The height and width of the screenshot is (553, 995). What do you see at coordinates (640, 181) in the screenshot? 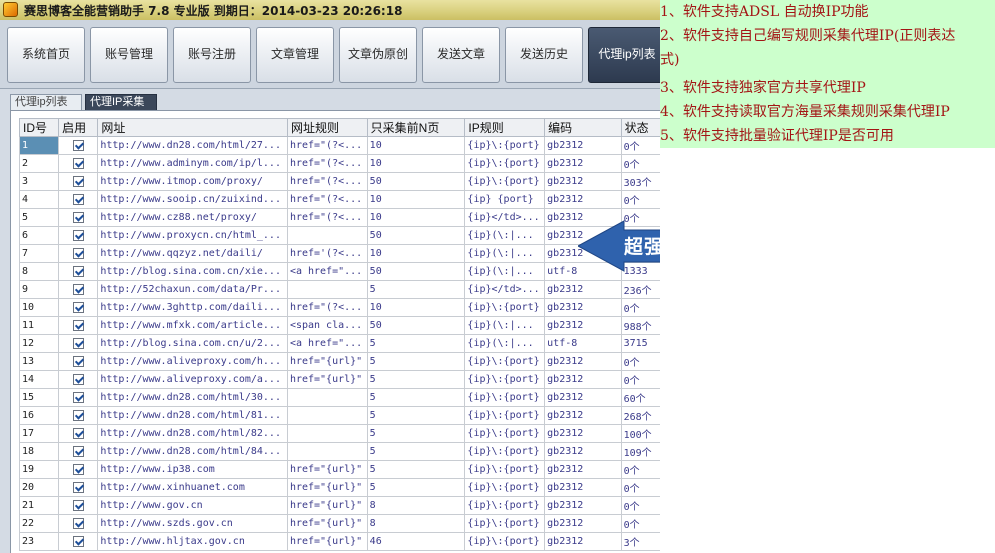
I see `cell-status: 303个` at bounding box center [640, 181].